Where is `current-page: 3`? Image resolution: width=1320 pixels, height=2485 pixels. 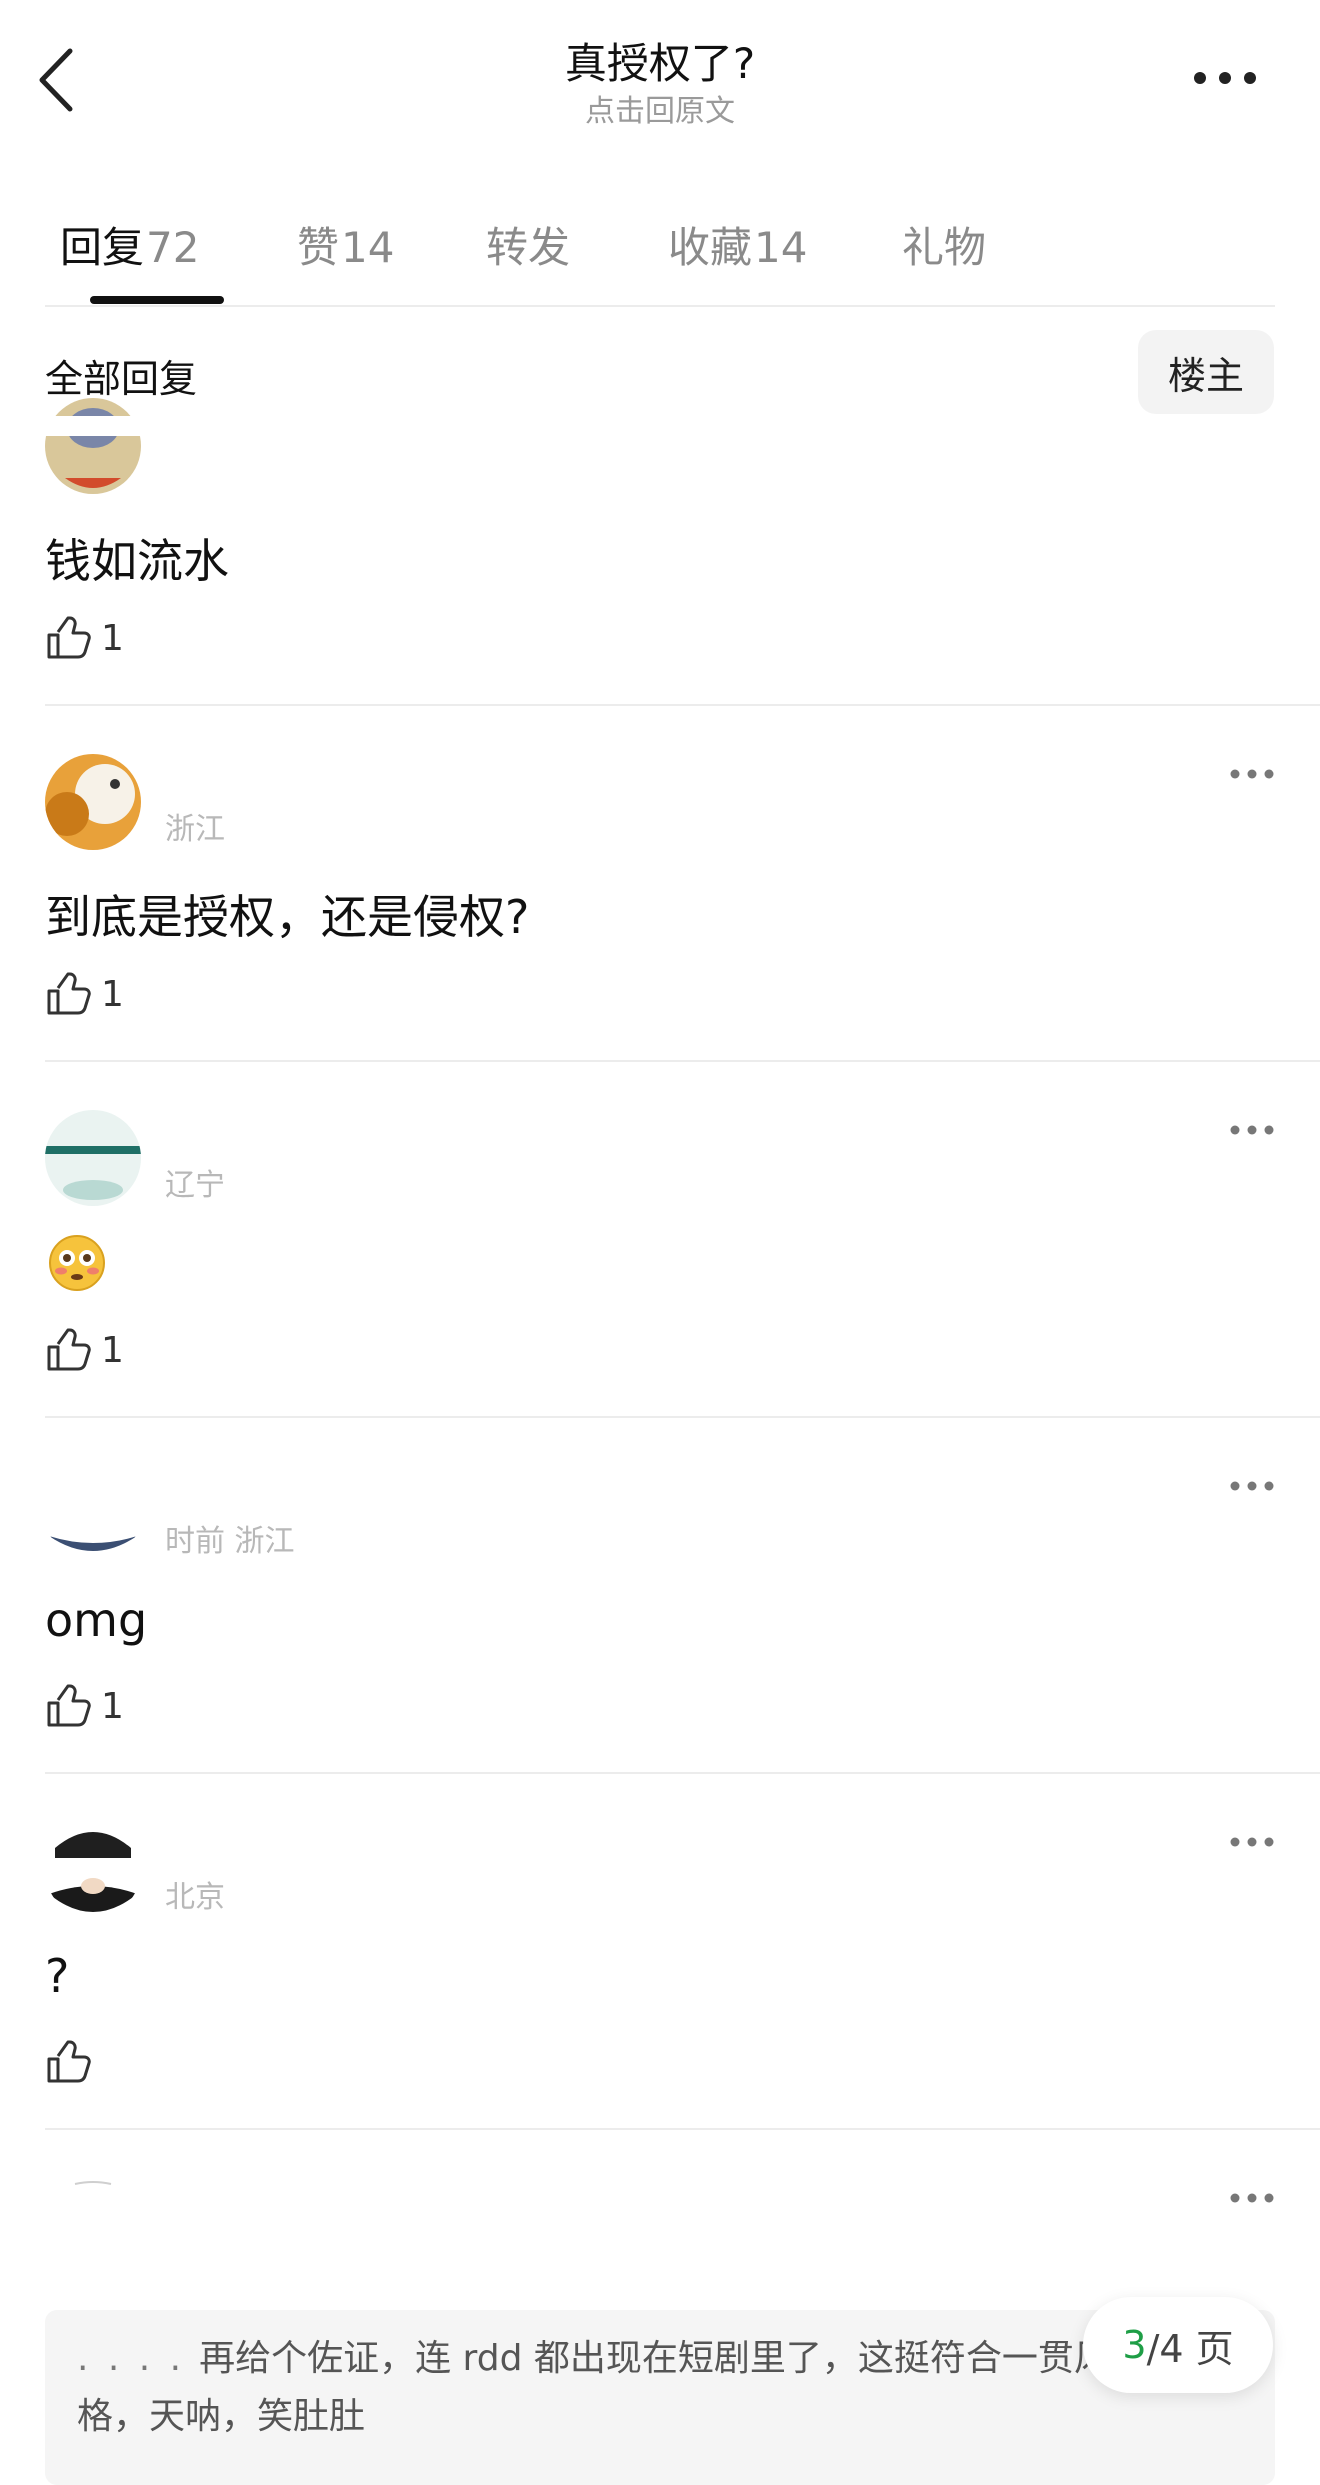
current-page: 3 is located at coordinates (1134, 2345).